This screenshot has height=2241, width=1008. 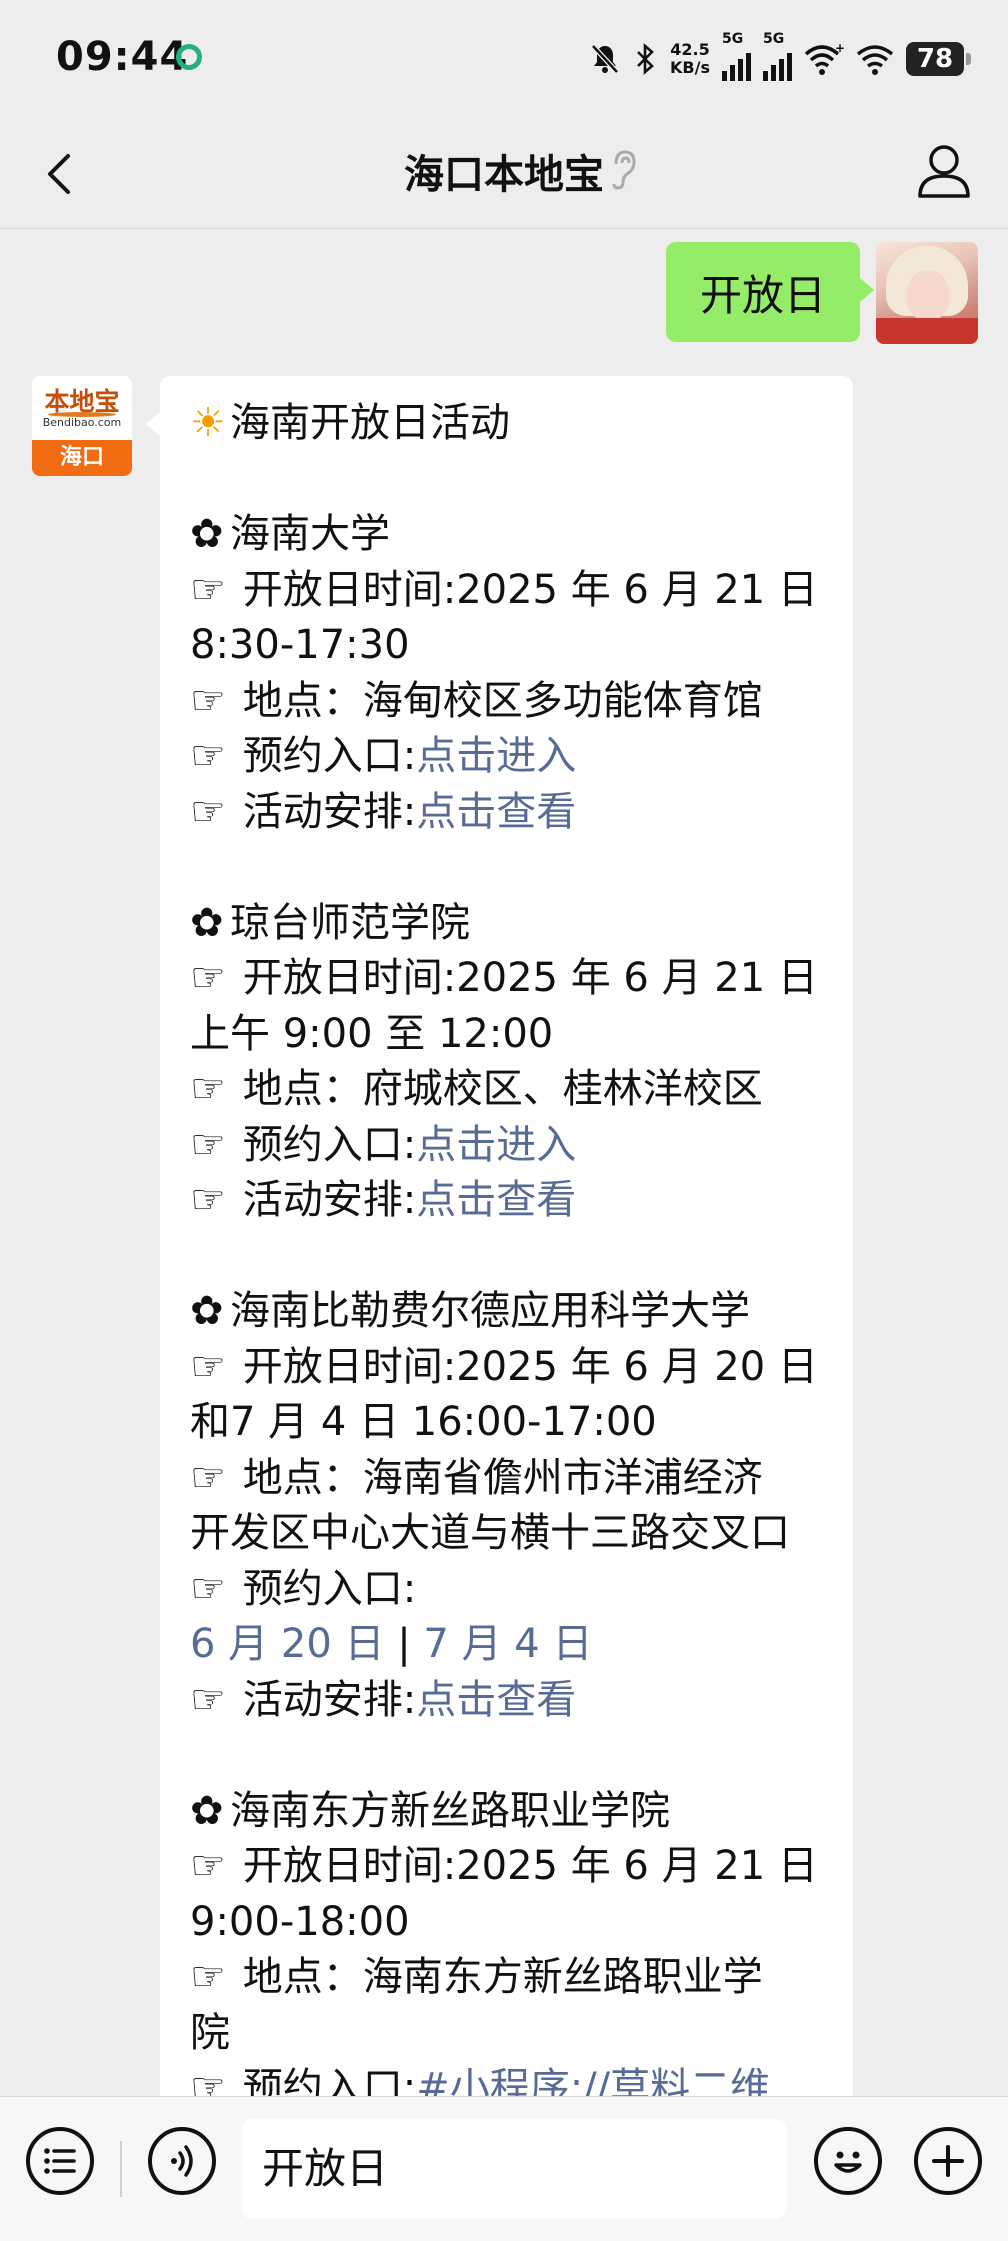 I want to click on network-speed-value: 42.5, so click(x=690, y=49).